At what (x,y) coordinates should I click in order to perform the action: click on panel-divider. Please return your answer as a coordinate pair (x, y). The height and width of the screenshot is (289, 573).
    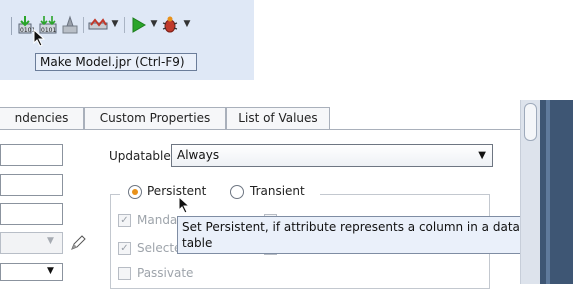
    Looking at the image, I should click on (548, 192).